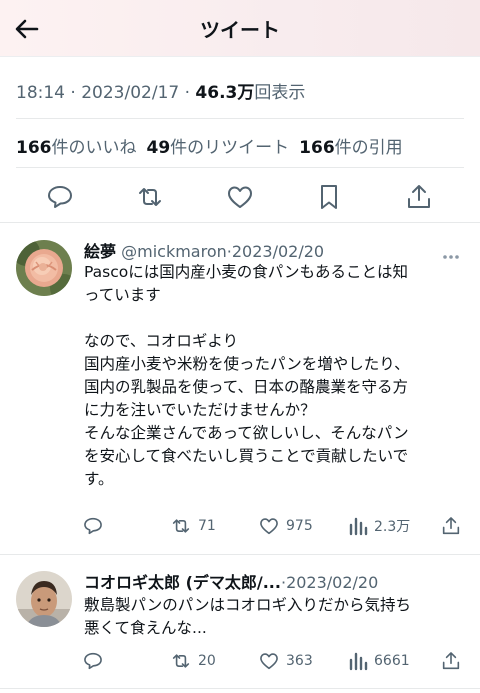 This screenshot has width=480, height=693. I want to click on retweet-button: 20, so click(193, 661).